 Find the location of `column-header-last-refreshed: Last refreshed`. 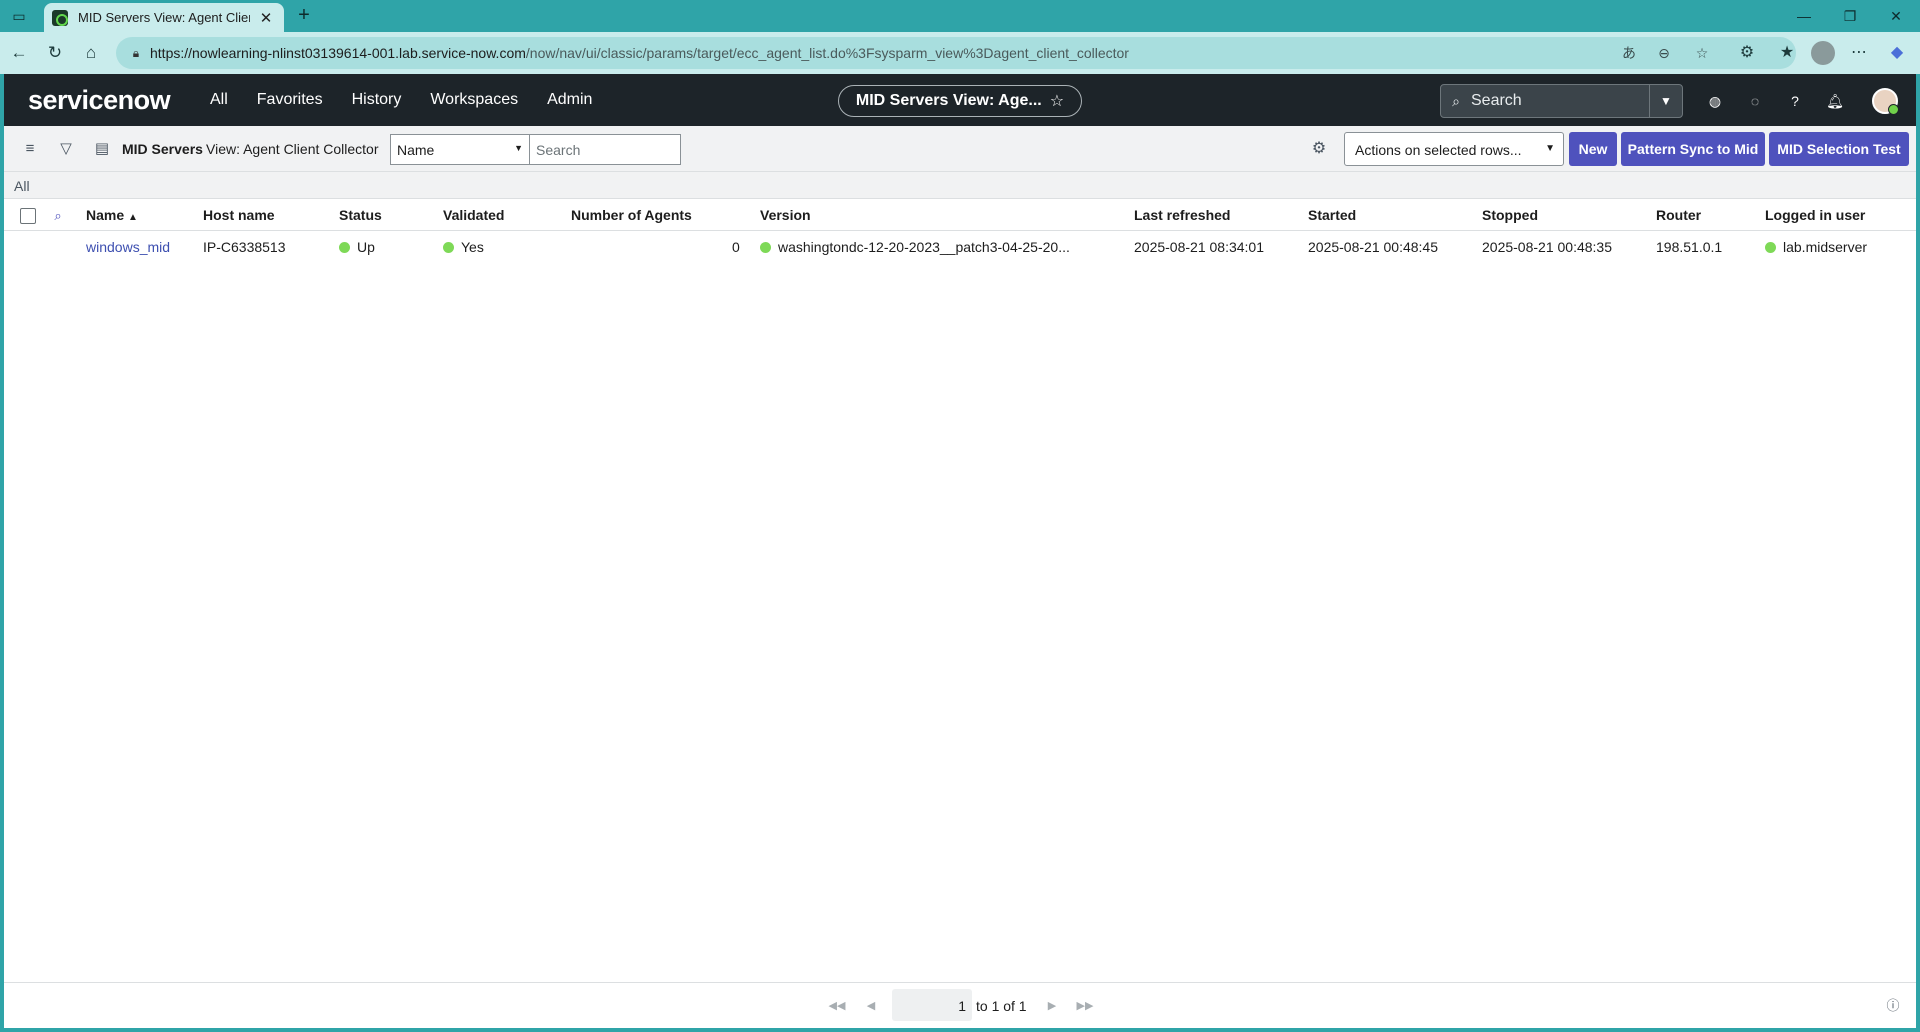

column-header-last-refreshed: Last refreshed is located at coordinates (1182, 215).